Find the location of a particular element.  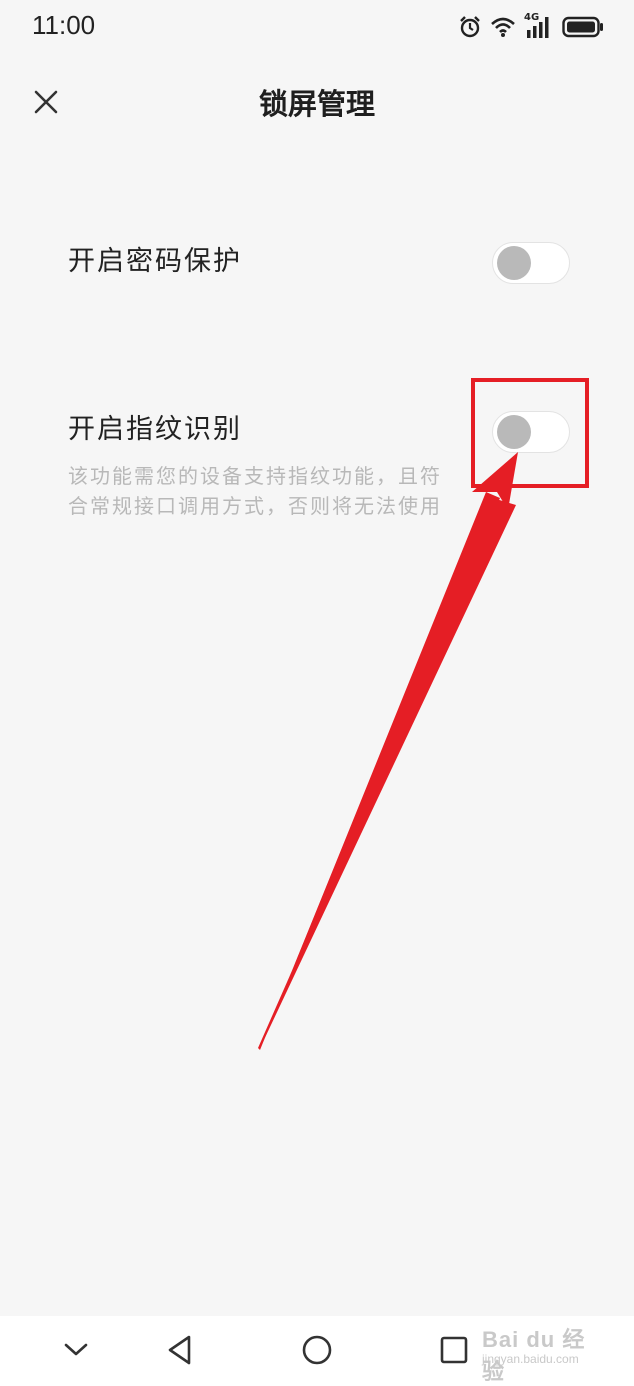

status-icons: 4G is located at coordinates (531, 27).